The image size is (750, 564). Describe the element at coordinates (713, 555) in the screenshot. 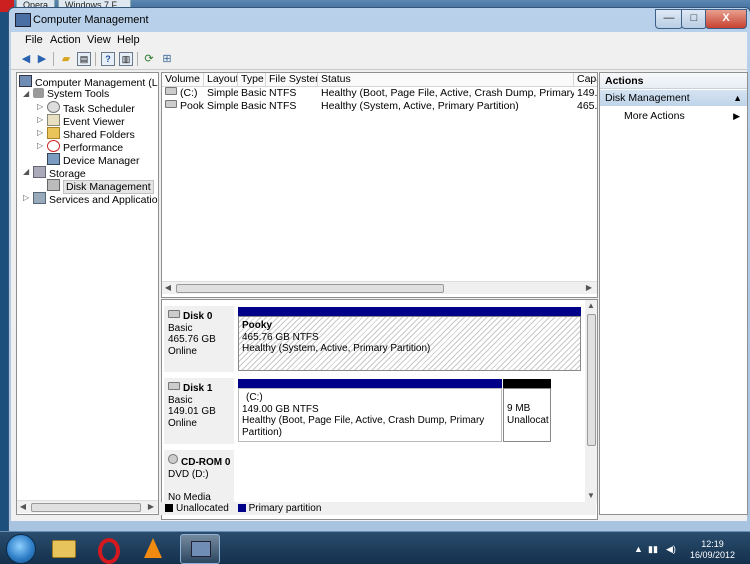

I see `clock-date: 16/09/2012` at that location.